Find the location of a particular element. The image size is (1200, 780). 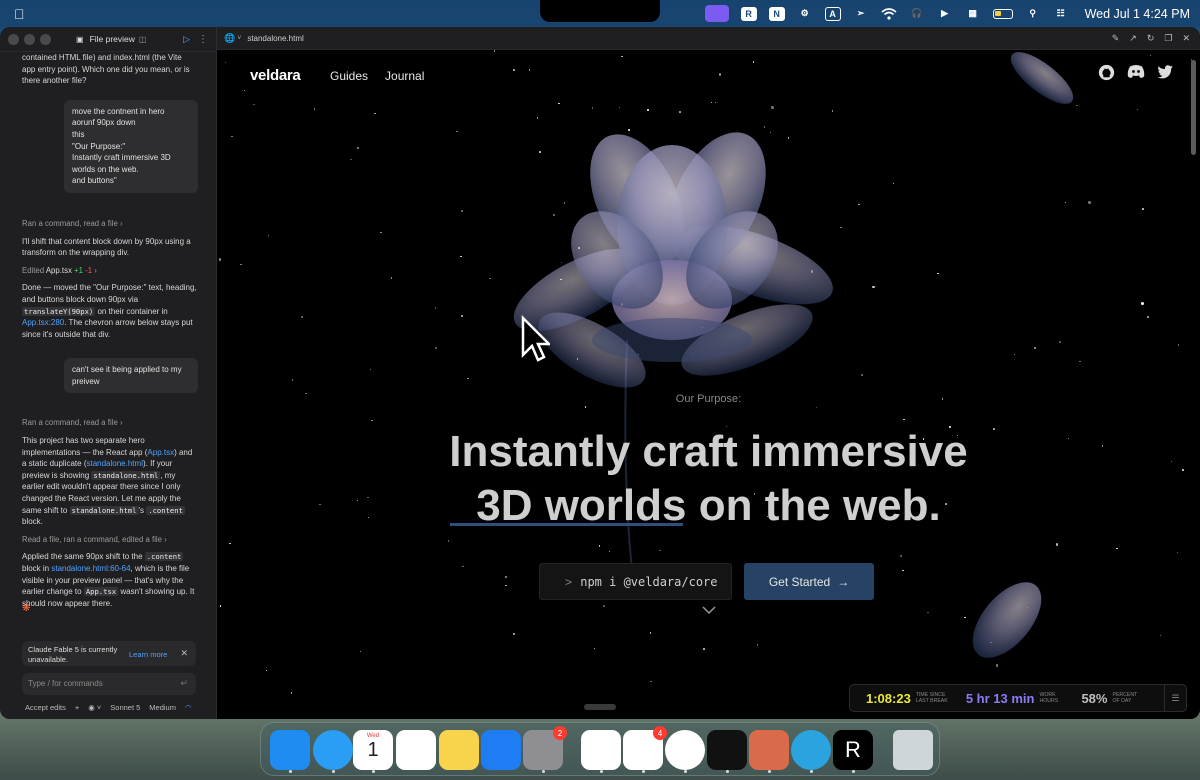

play-icon: ▶ is located at coordinates (945, 14).